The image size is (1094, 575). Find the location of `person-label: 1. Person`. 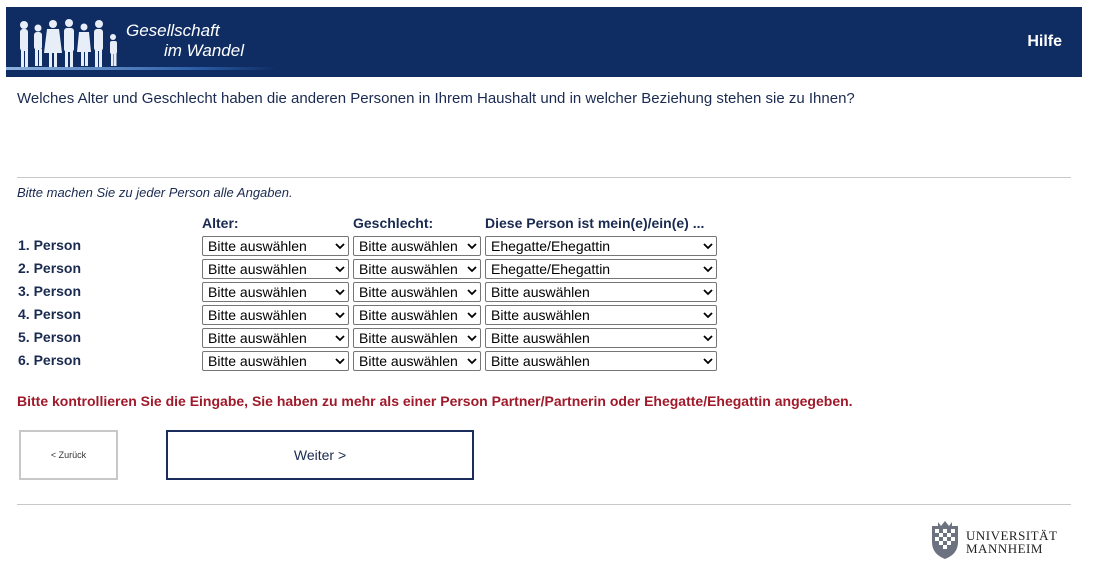

person-label: 1. Person is located at coordinates (50, 245).